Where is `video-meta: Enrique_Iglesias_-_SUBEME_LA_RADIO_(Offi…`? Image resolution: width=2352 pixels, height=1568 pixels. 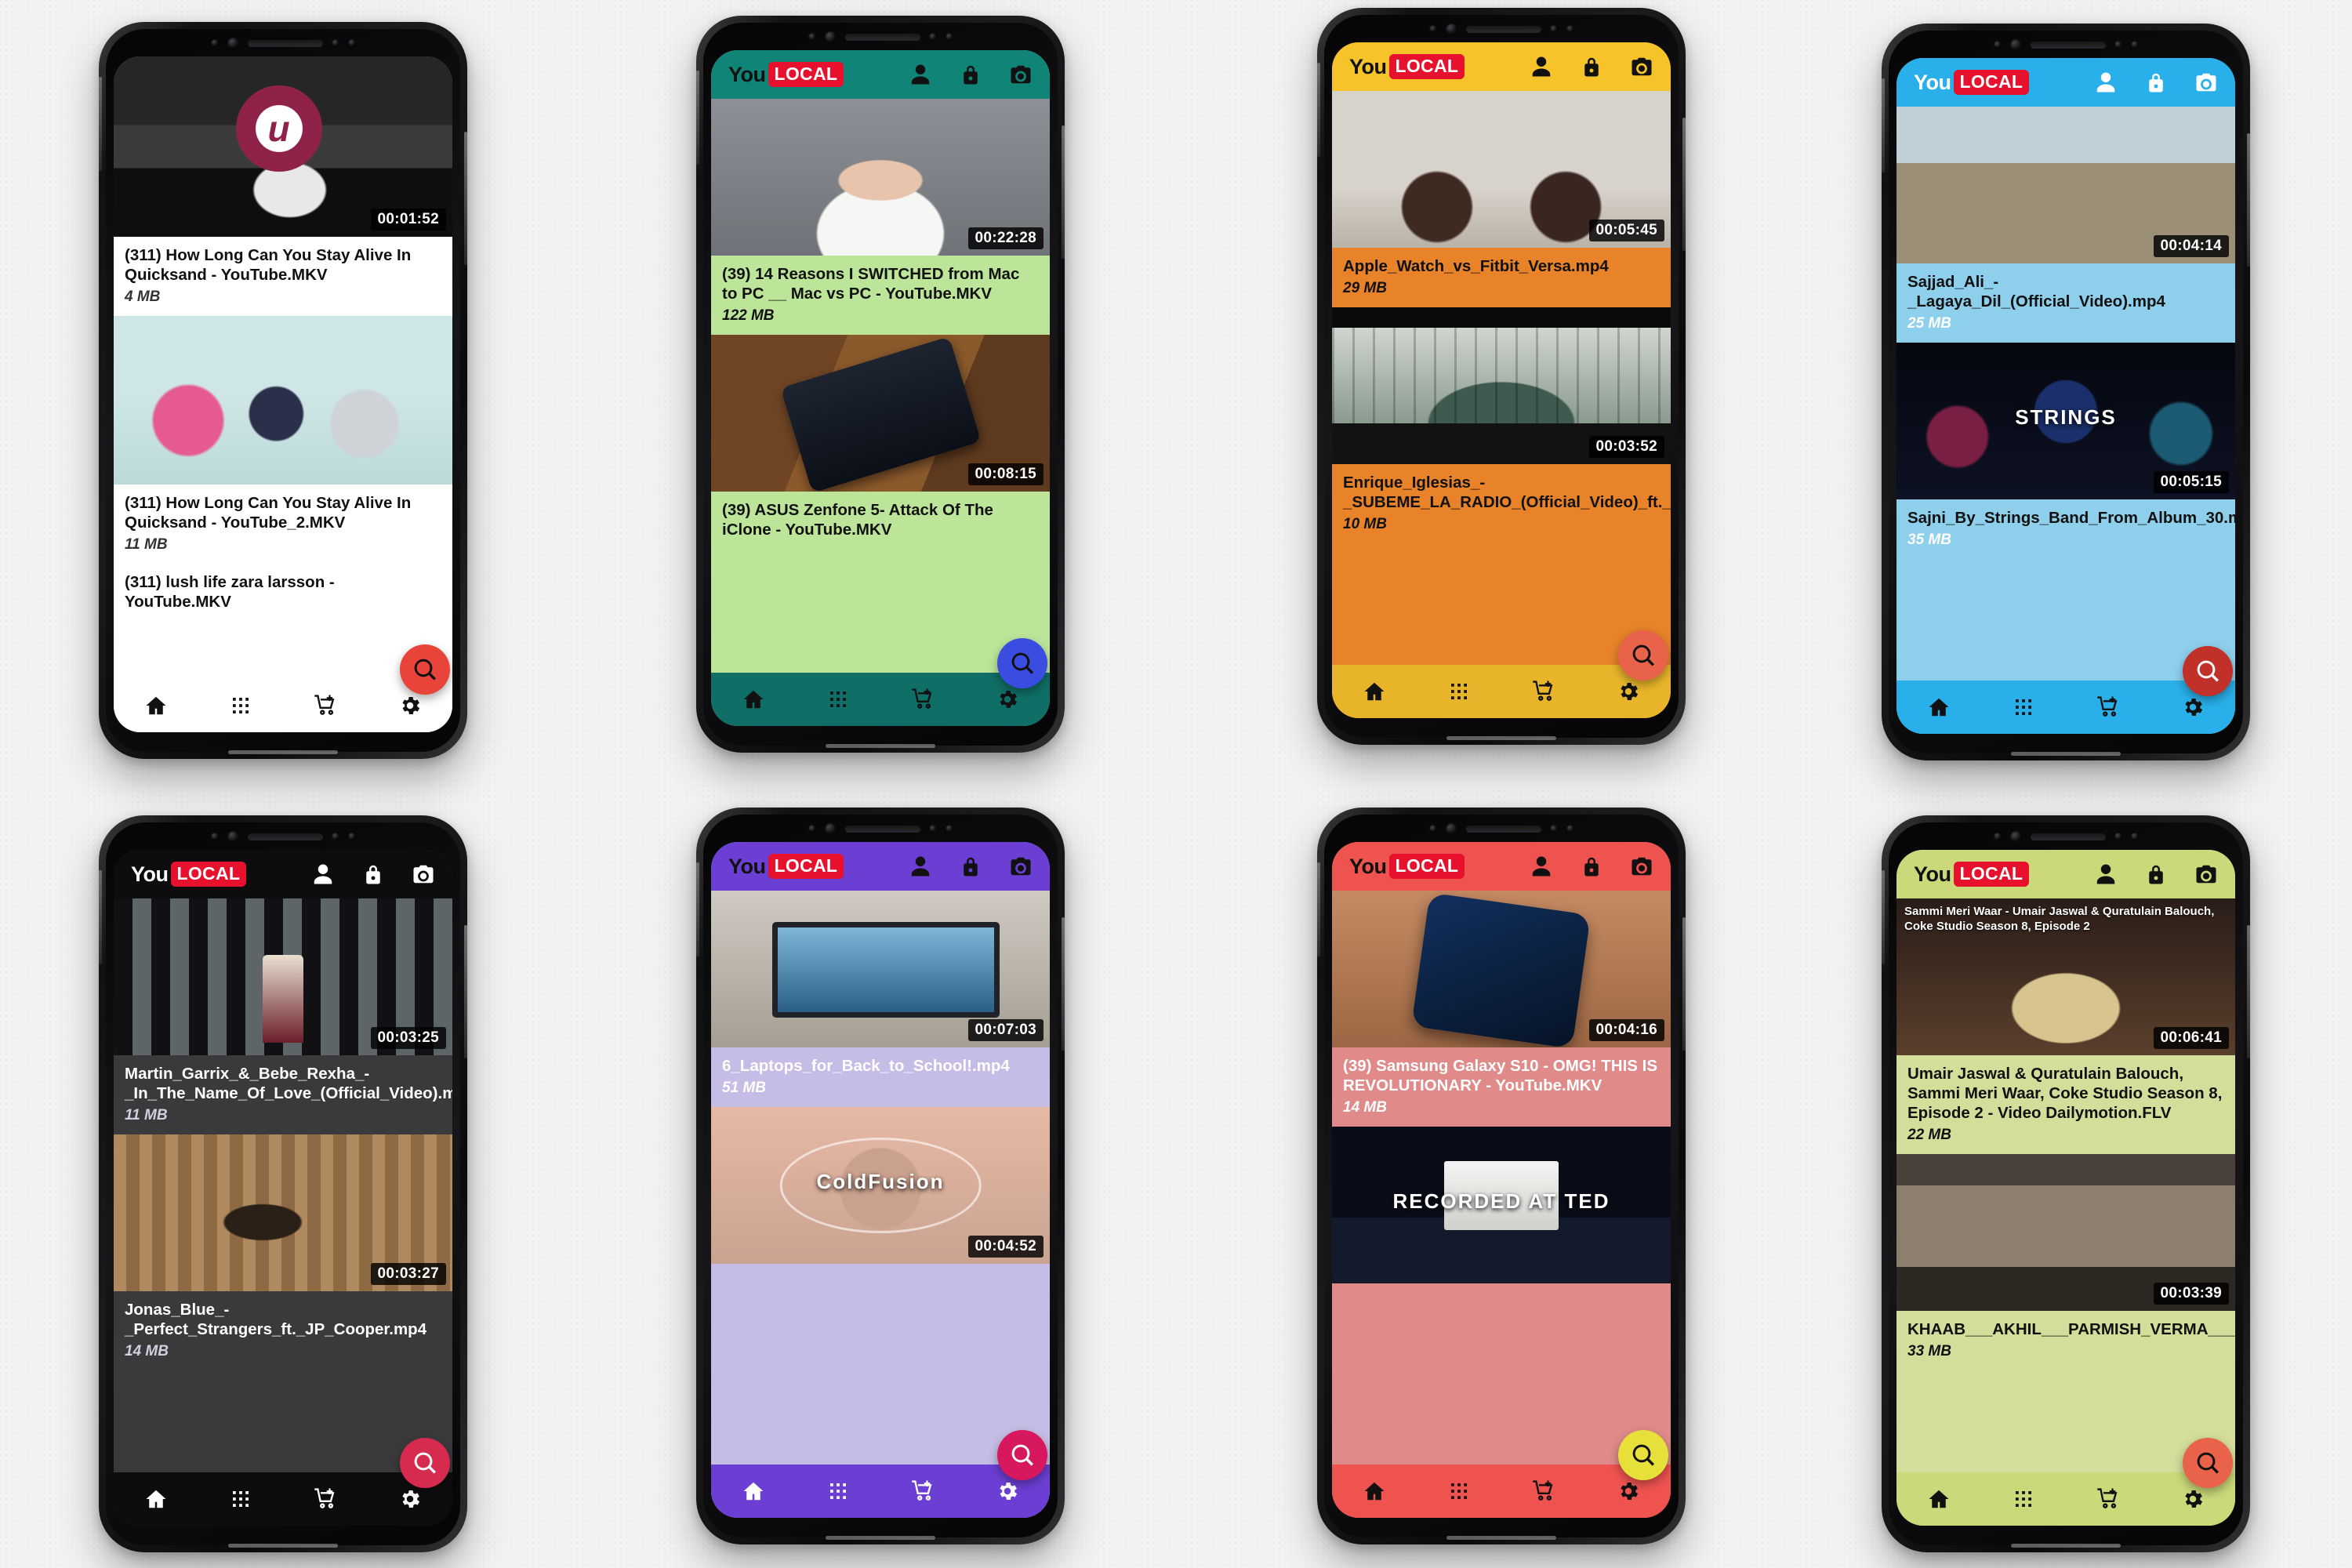 video-meta: Enrique_Iglesias_-_SUBEME_LA_RADIO_(Offi… is located at coordinates (1501, 503).